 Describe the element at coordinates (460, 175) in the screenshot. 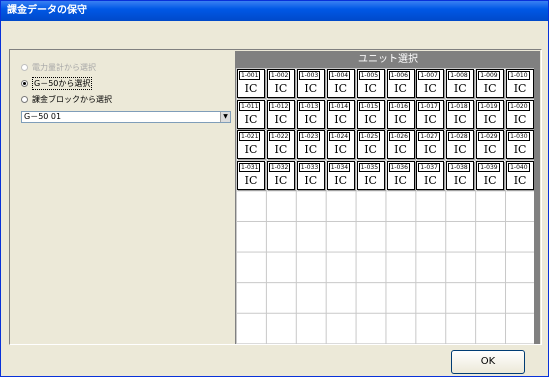

I see `unit-cell: 1-038 IC` at that location.